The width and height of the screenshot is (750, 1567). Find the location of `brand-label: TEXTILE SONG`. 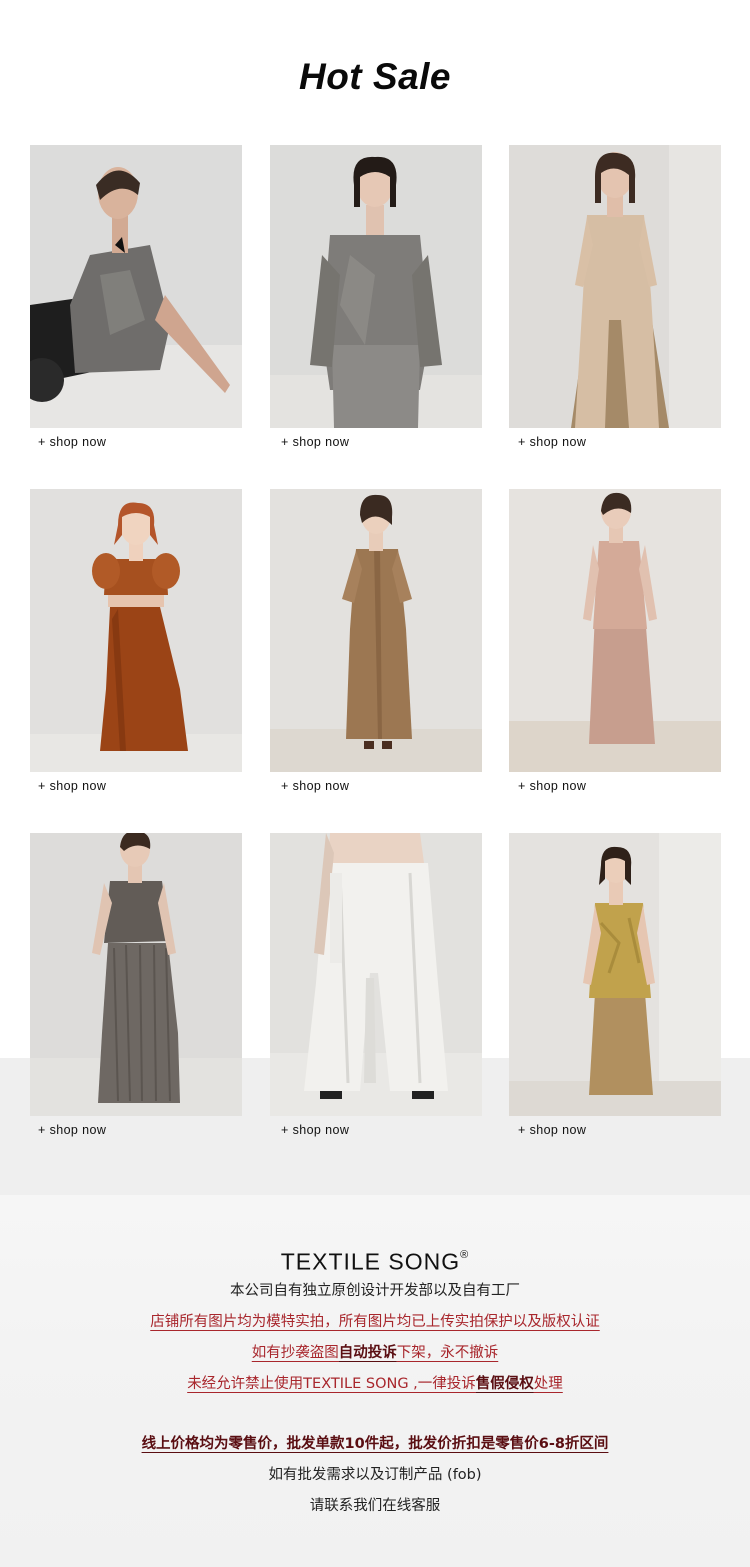

brand-label: TEXTILE SONG is located at coordinates (370, 1261).